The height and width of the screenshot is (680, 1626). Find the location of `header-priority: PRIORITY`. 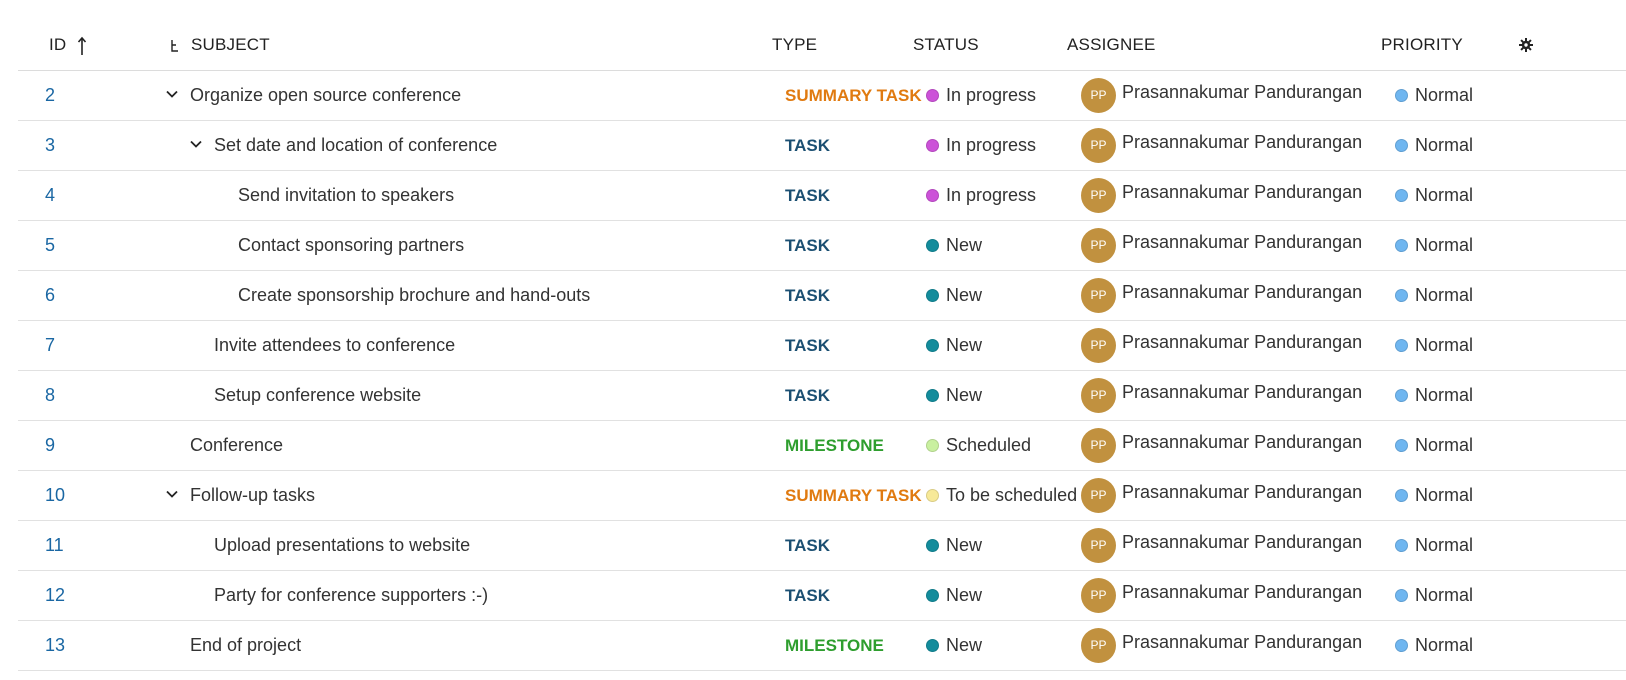

header-priority: PRIORITY is located at coordinates (1422, 45).